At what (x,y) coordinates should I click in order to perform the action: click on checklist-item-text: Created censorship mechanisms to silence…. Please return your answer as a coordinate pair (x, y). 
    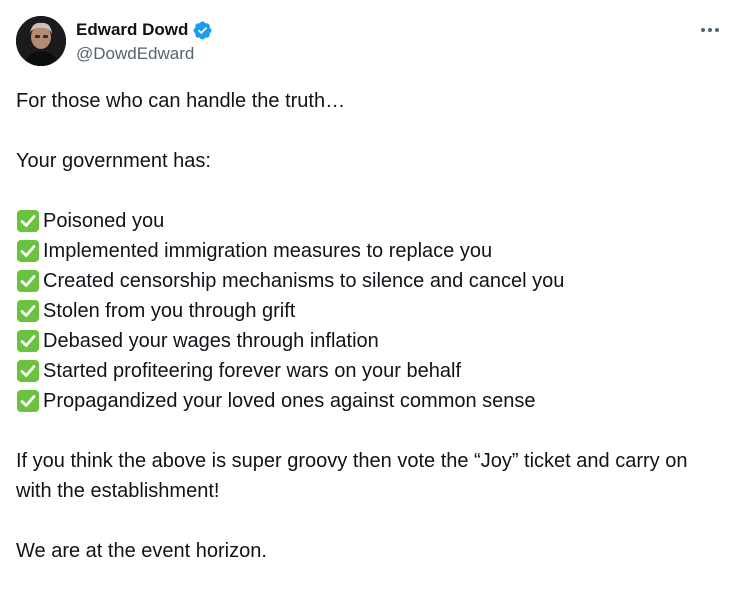
    Looking at the image, I should click on (304, 281).